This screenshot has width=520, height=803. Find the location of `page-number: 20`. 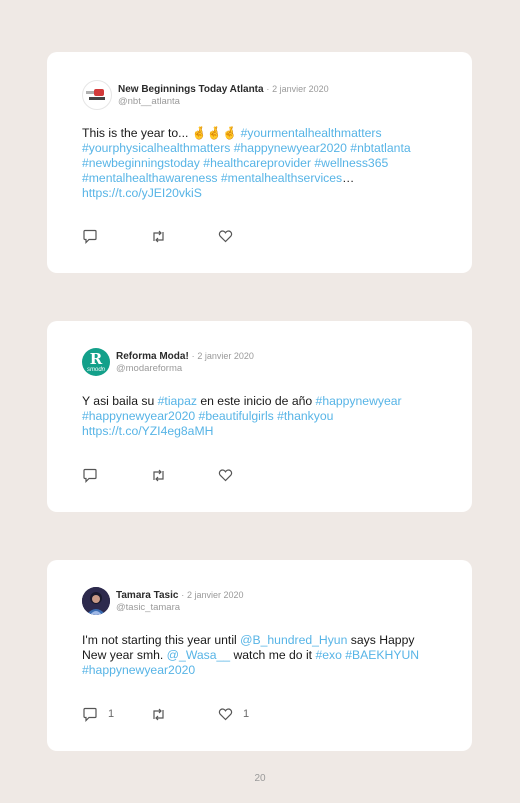

page-number: 20 is located at coordinates (260, 778).